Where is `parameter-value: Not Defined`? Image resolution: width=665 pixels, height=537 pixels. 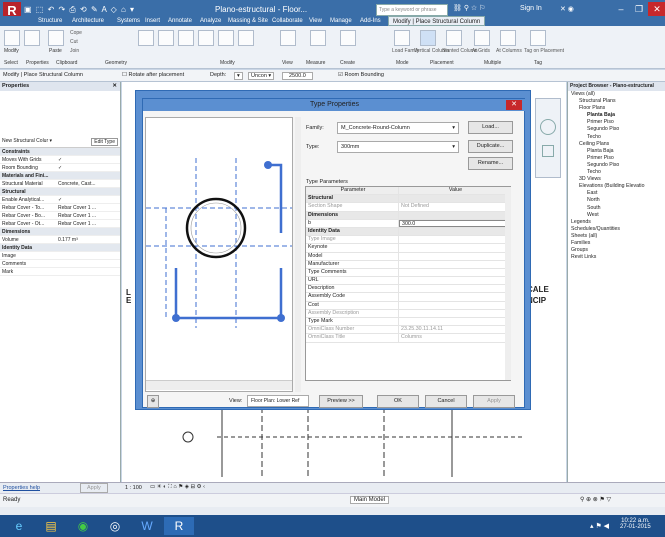 parameter-value: Not Defined is located at coordinates (454, 206).